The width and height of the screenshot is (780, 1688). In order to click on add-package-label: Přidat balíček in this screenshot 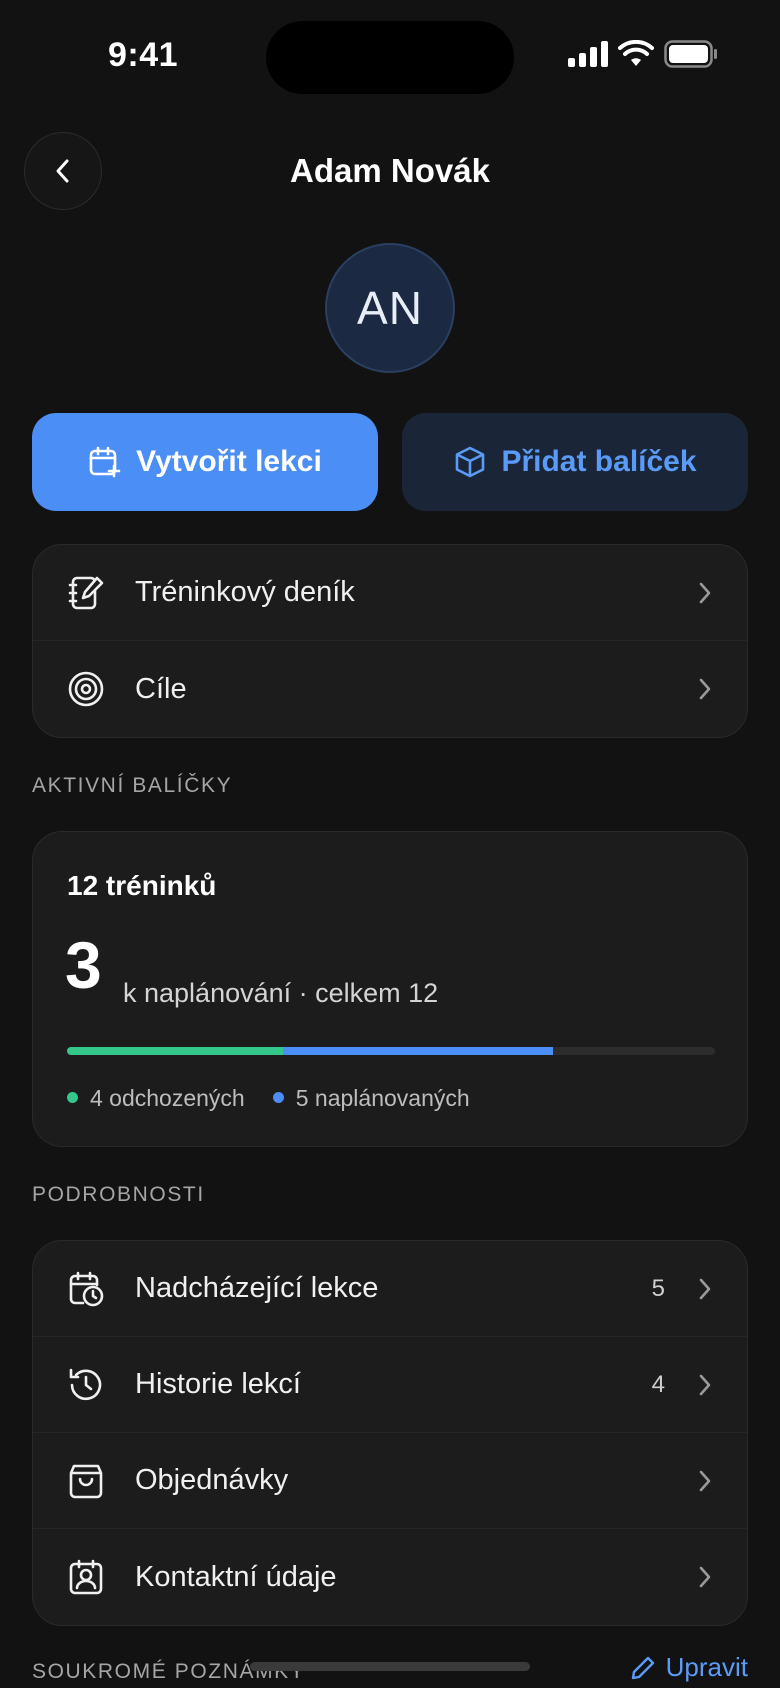, I will do `click(599, 461)`.